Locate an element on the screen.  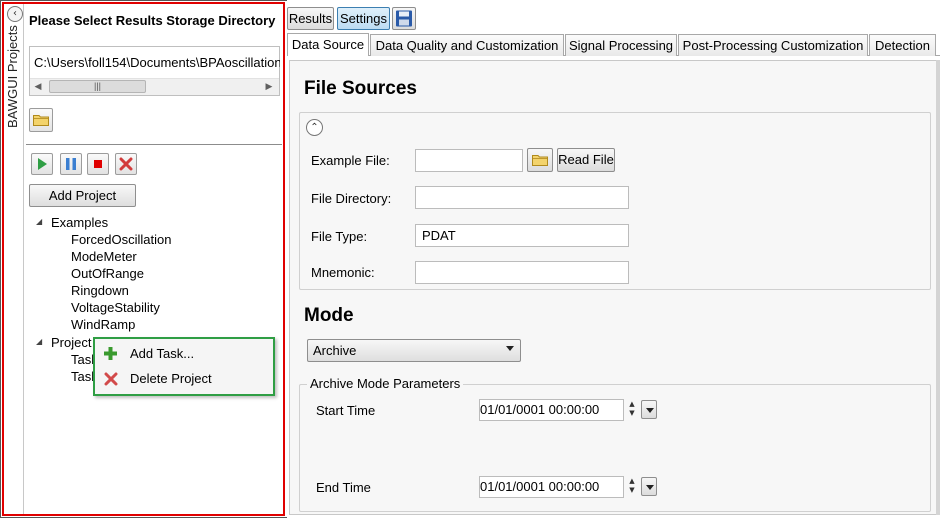
collapse-up-icon: ⌃ is located at coordinates (314, 127).